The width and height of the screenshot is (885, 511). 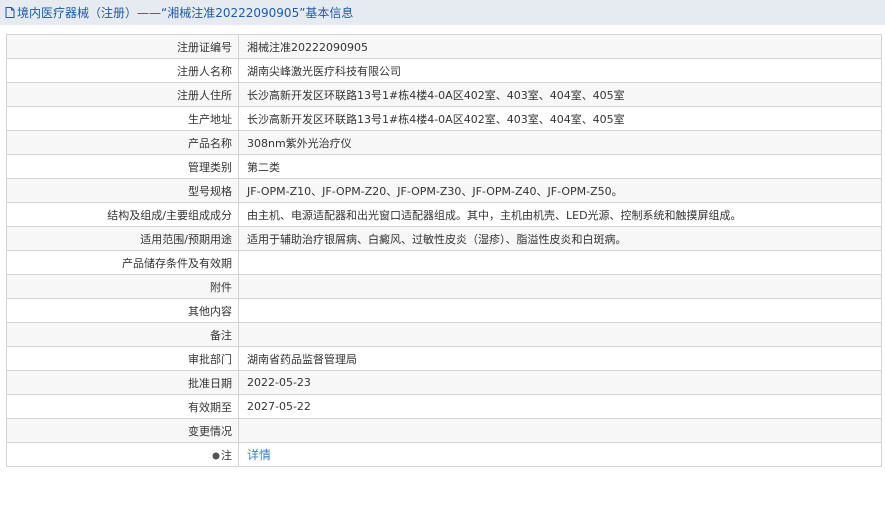 I want to click on table-row: 批准日期 2022-05-23, so click(x=444, y=382).